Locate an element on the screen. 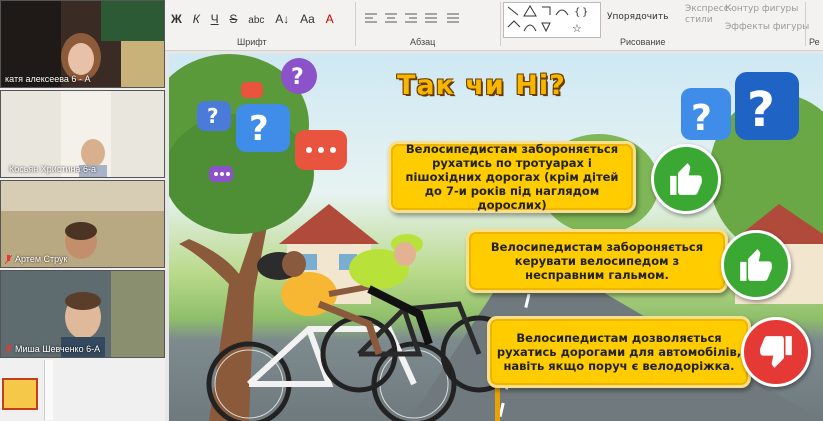 The width and height of the screenshot is (823, 421). thumbs-down-icon is located at coordinates (776, 352).